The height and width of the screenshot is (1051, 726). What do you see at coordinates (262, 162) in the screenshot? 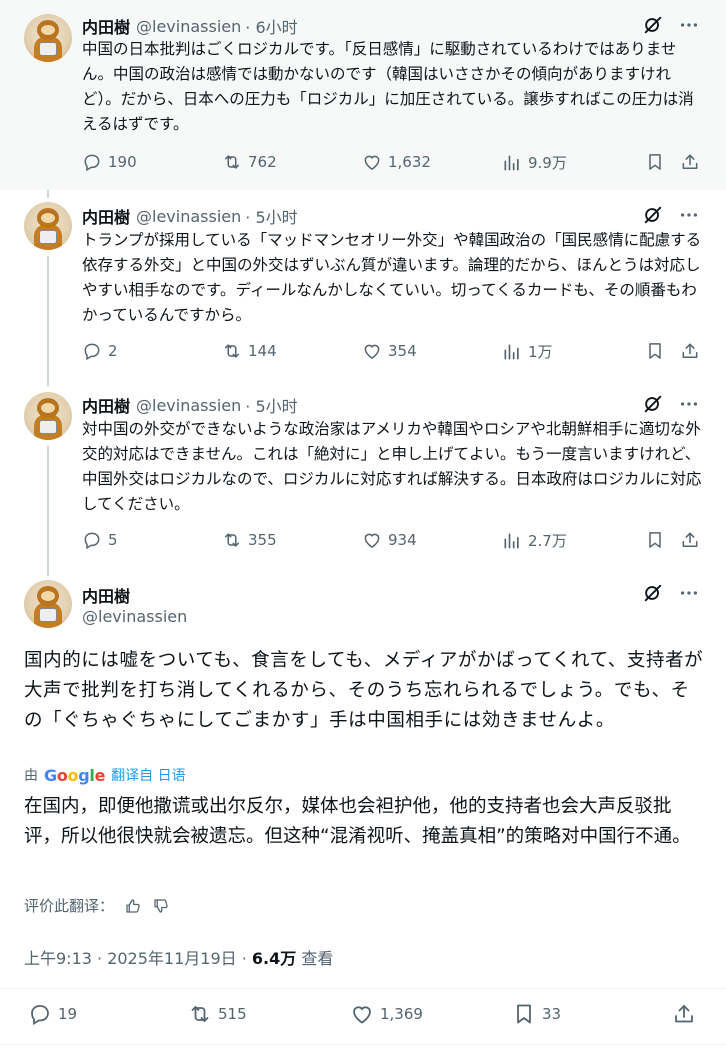
I see `repost-count: 762` at bounding box center [262, 162].